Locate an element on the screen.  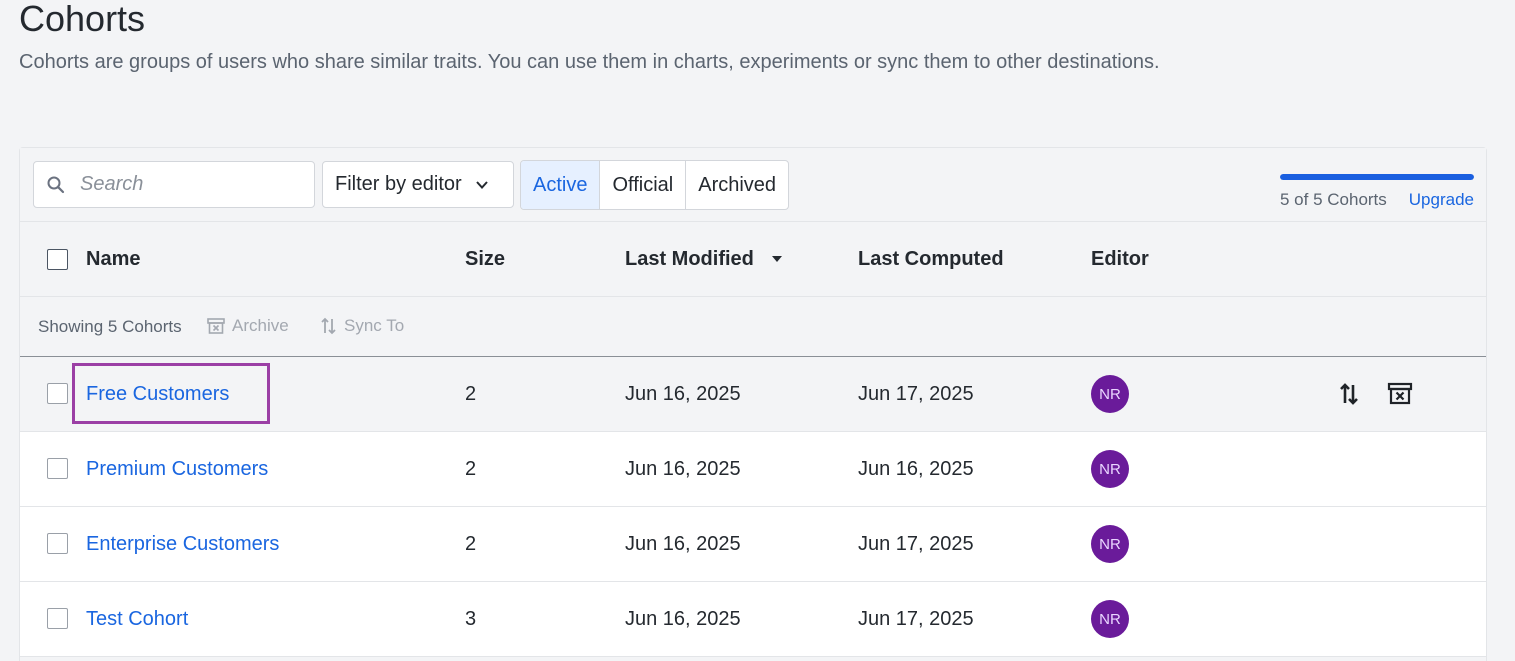
search-icon is located at coordinates (56, 184).